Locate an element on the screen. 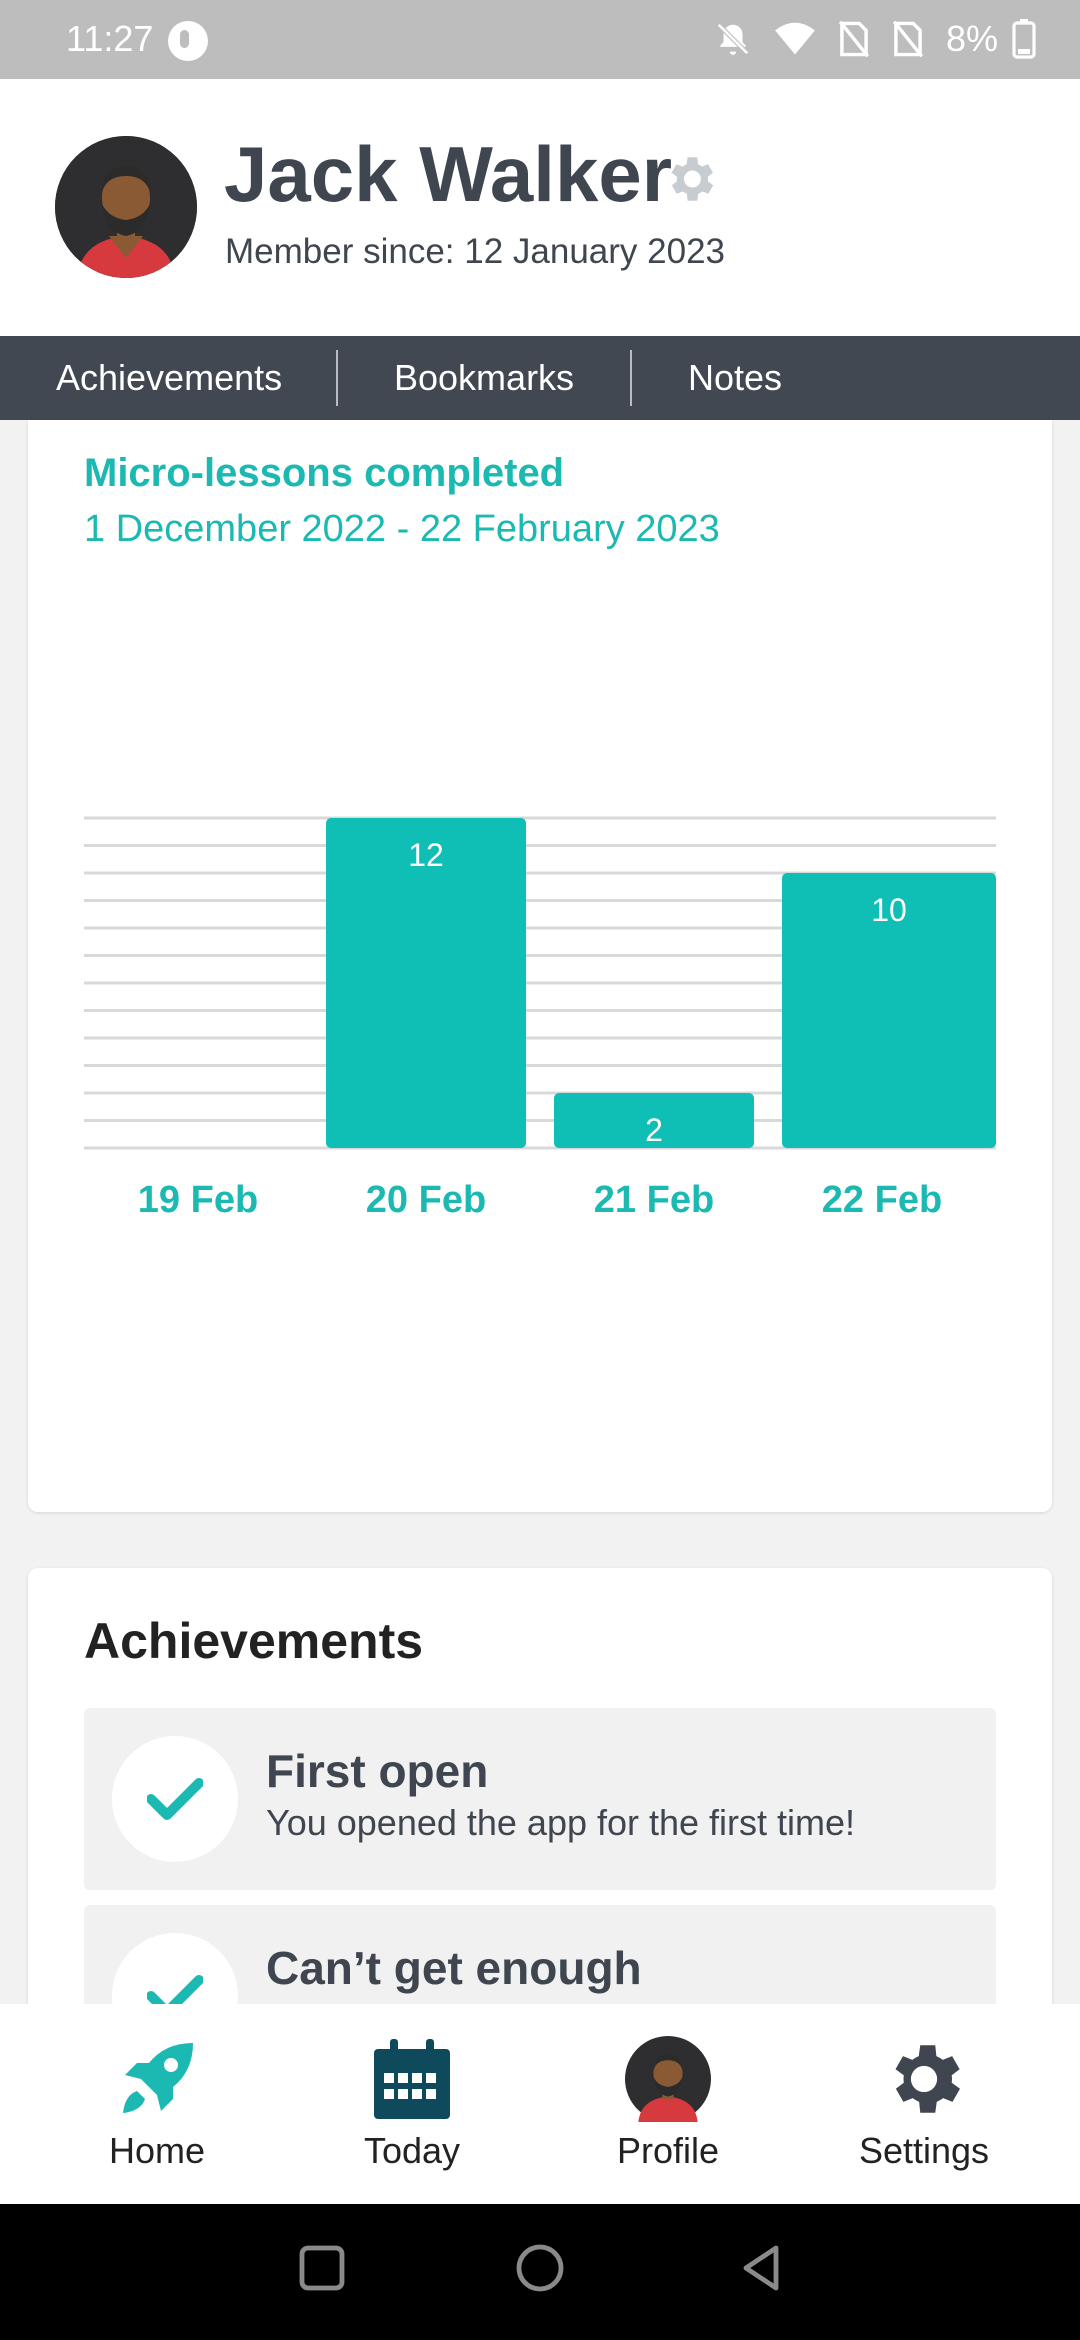 This screenshot has height=2340, width=1080. avatar-illustration is located at coordinates (126, 207).